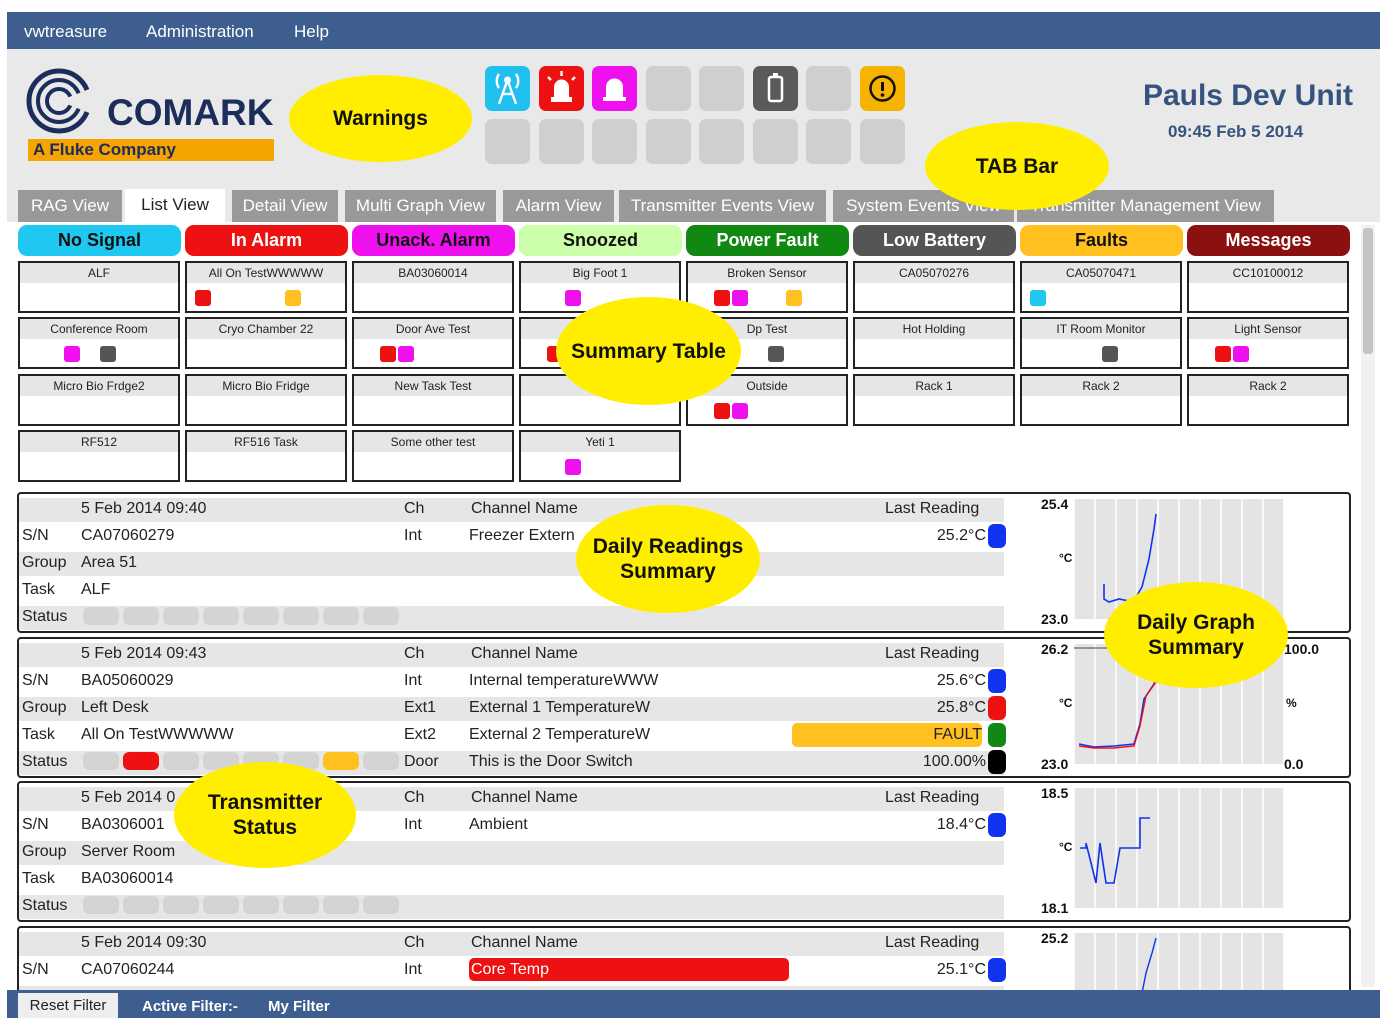 The height and width of the screenshot is (1018, 1386). I want to click on signal-tower-icon, so click(507, 88).